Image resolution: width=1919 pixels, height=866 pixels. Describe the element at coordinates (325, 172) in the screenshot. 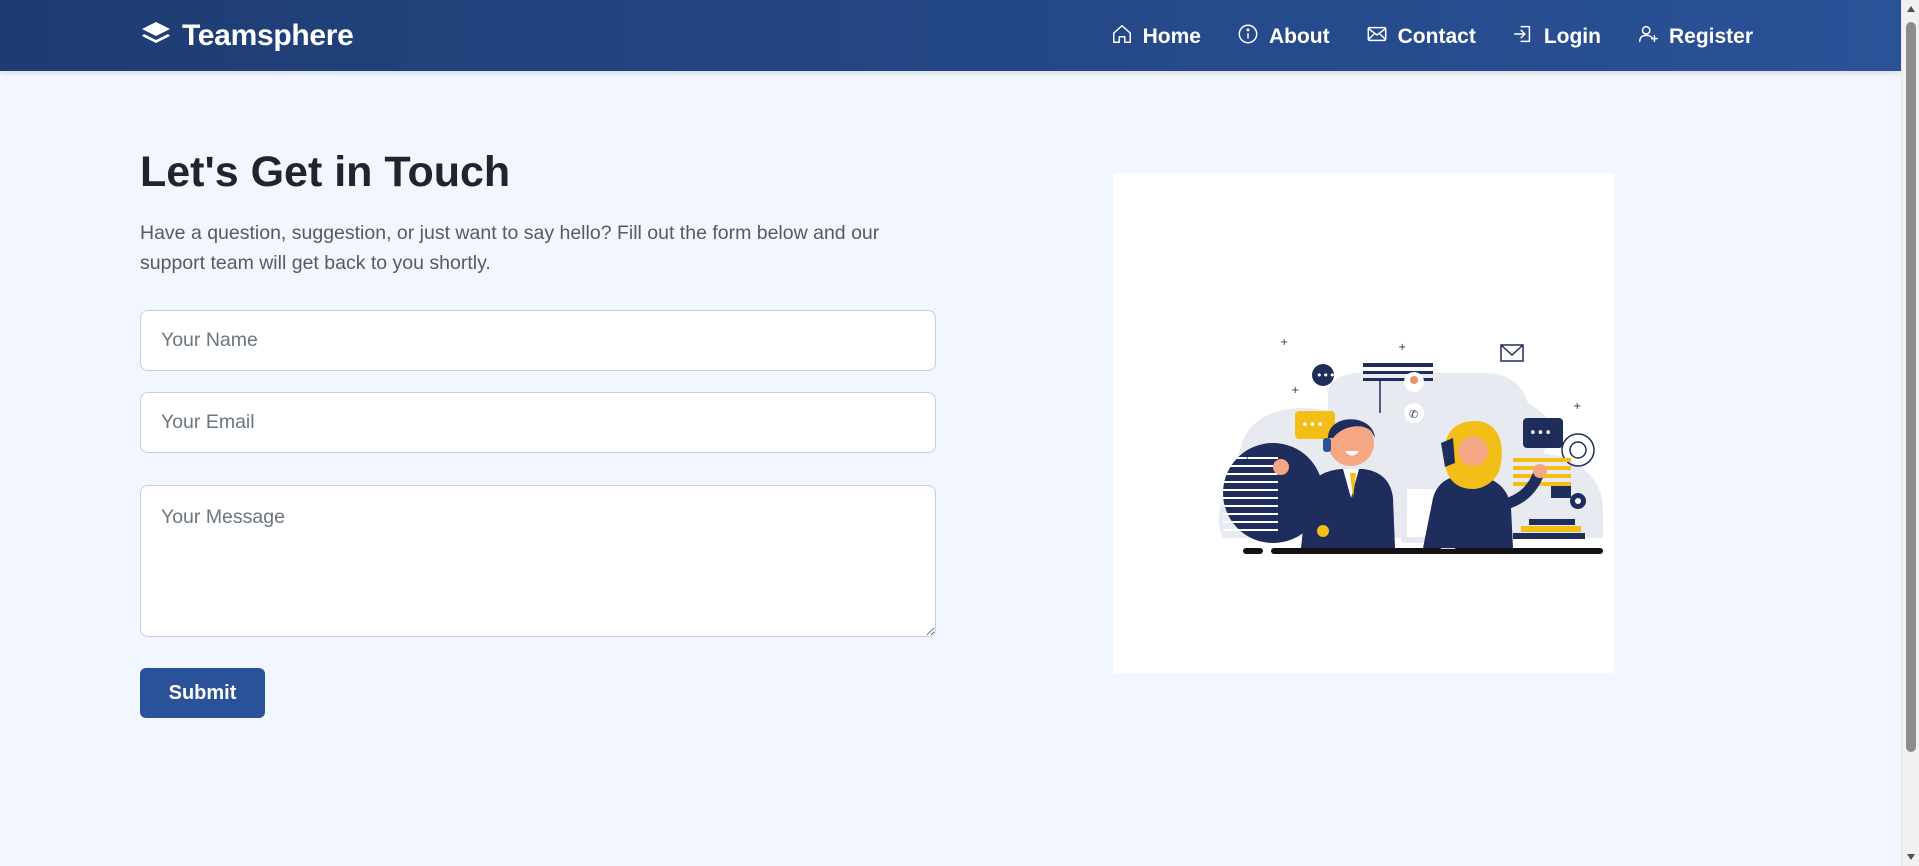

I see `page-title: Let's Get in Touch` at that location.